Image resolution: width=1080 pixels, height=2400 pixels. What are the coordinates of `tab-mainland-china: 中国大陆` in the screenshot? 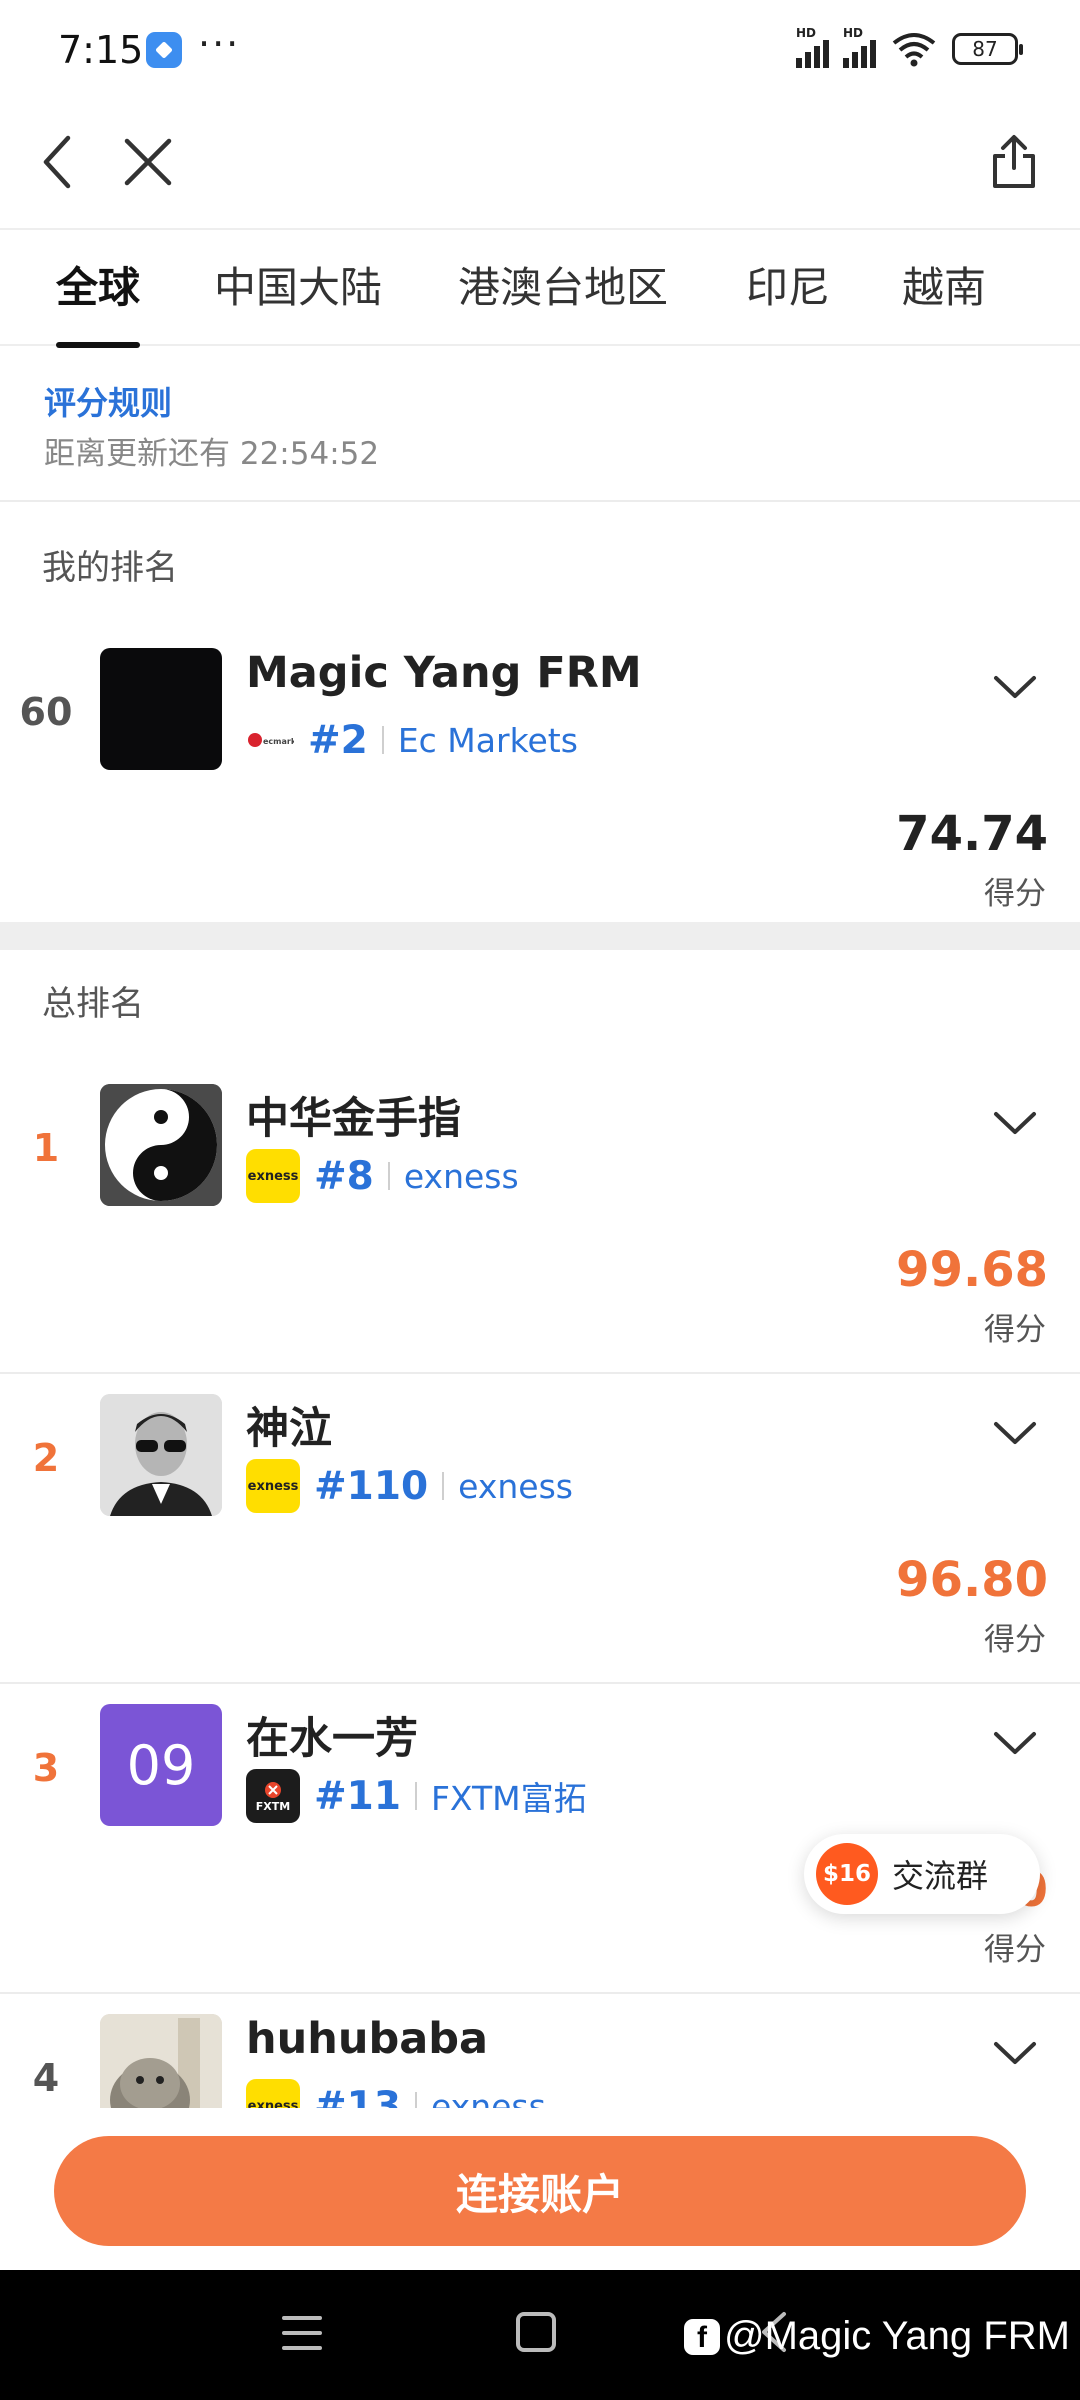 It's located at (298, 301).